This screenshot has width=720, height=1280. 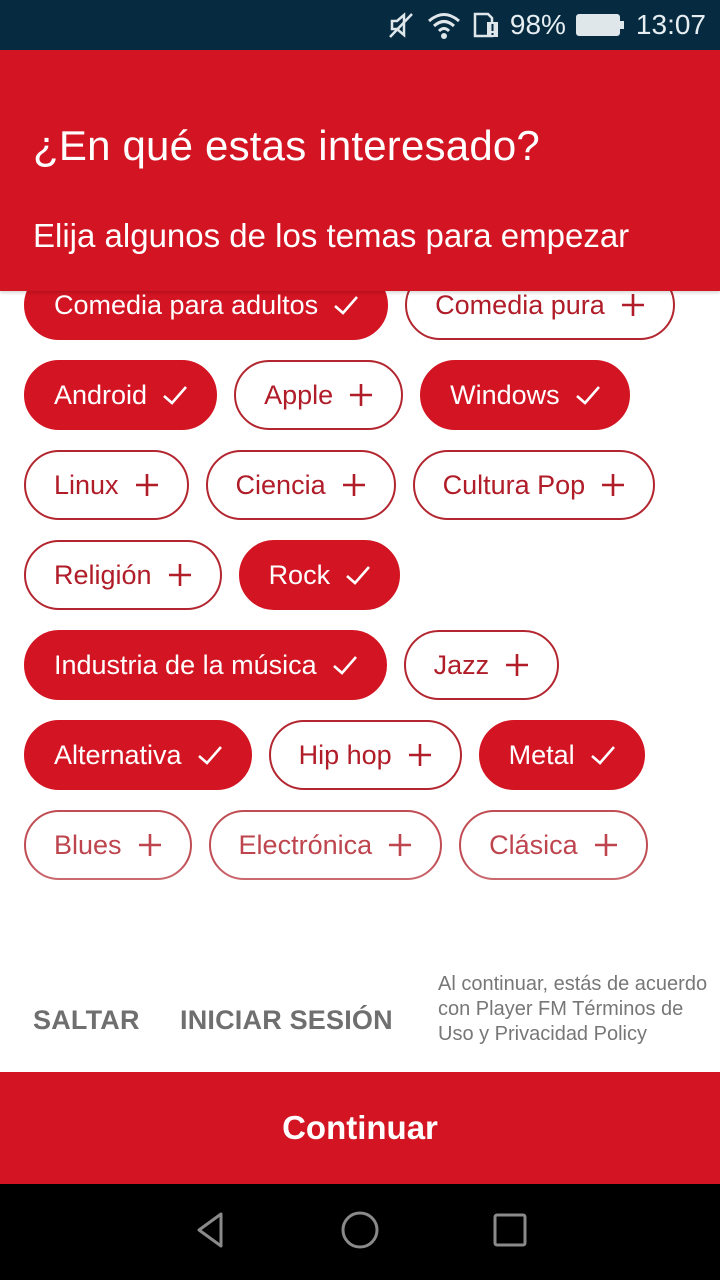 What do you see at coordinates (541, 754) in the screenshot?
I see `topic-chip-label: Metal` at bounding box center [541, 754].